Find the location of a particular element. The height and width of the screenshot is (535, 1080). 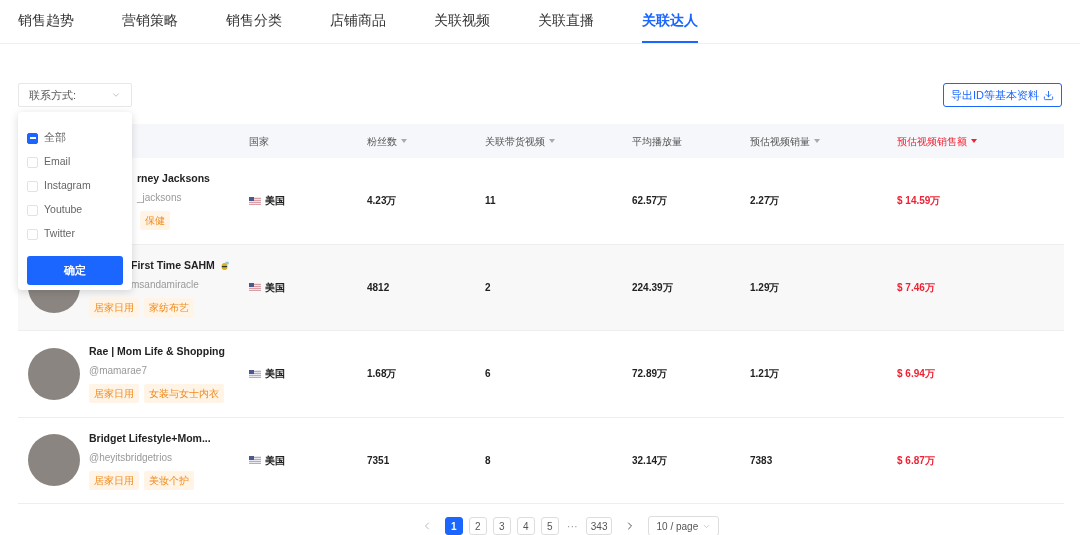

column-header: 国家 is located at coordinates (259, 141).